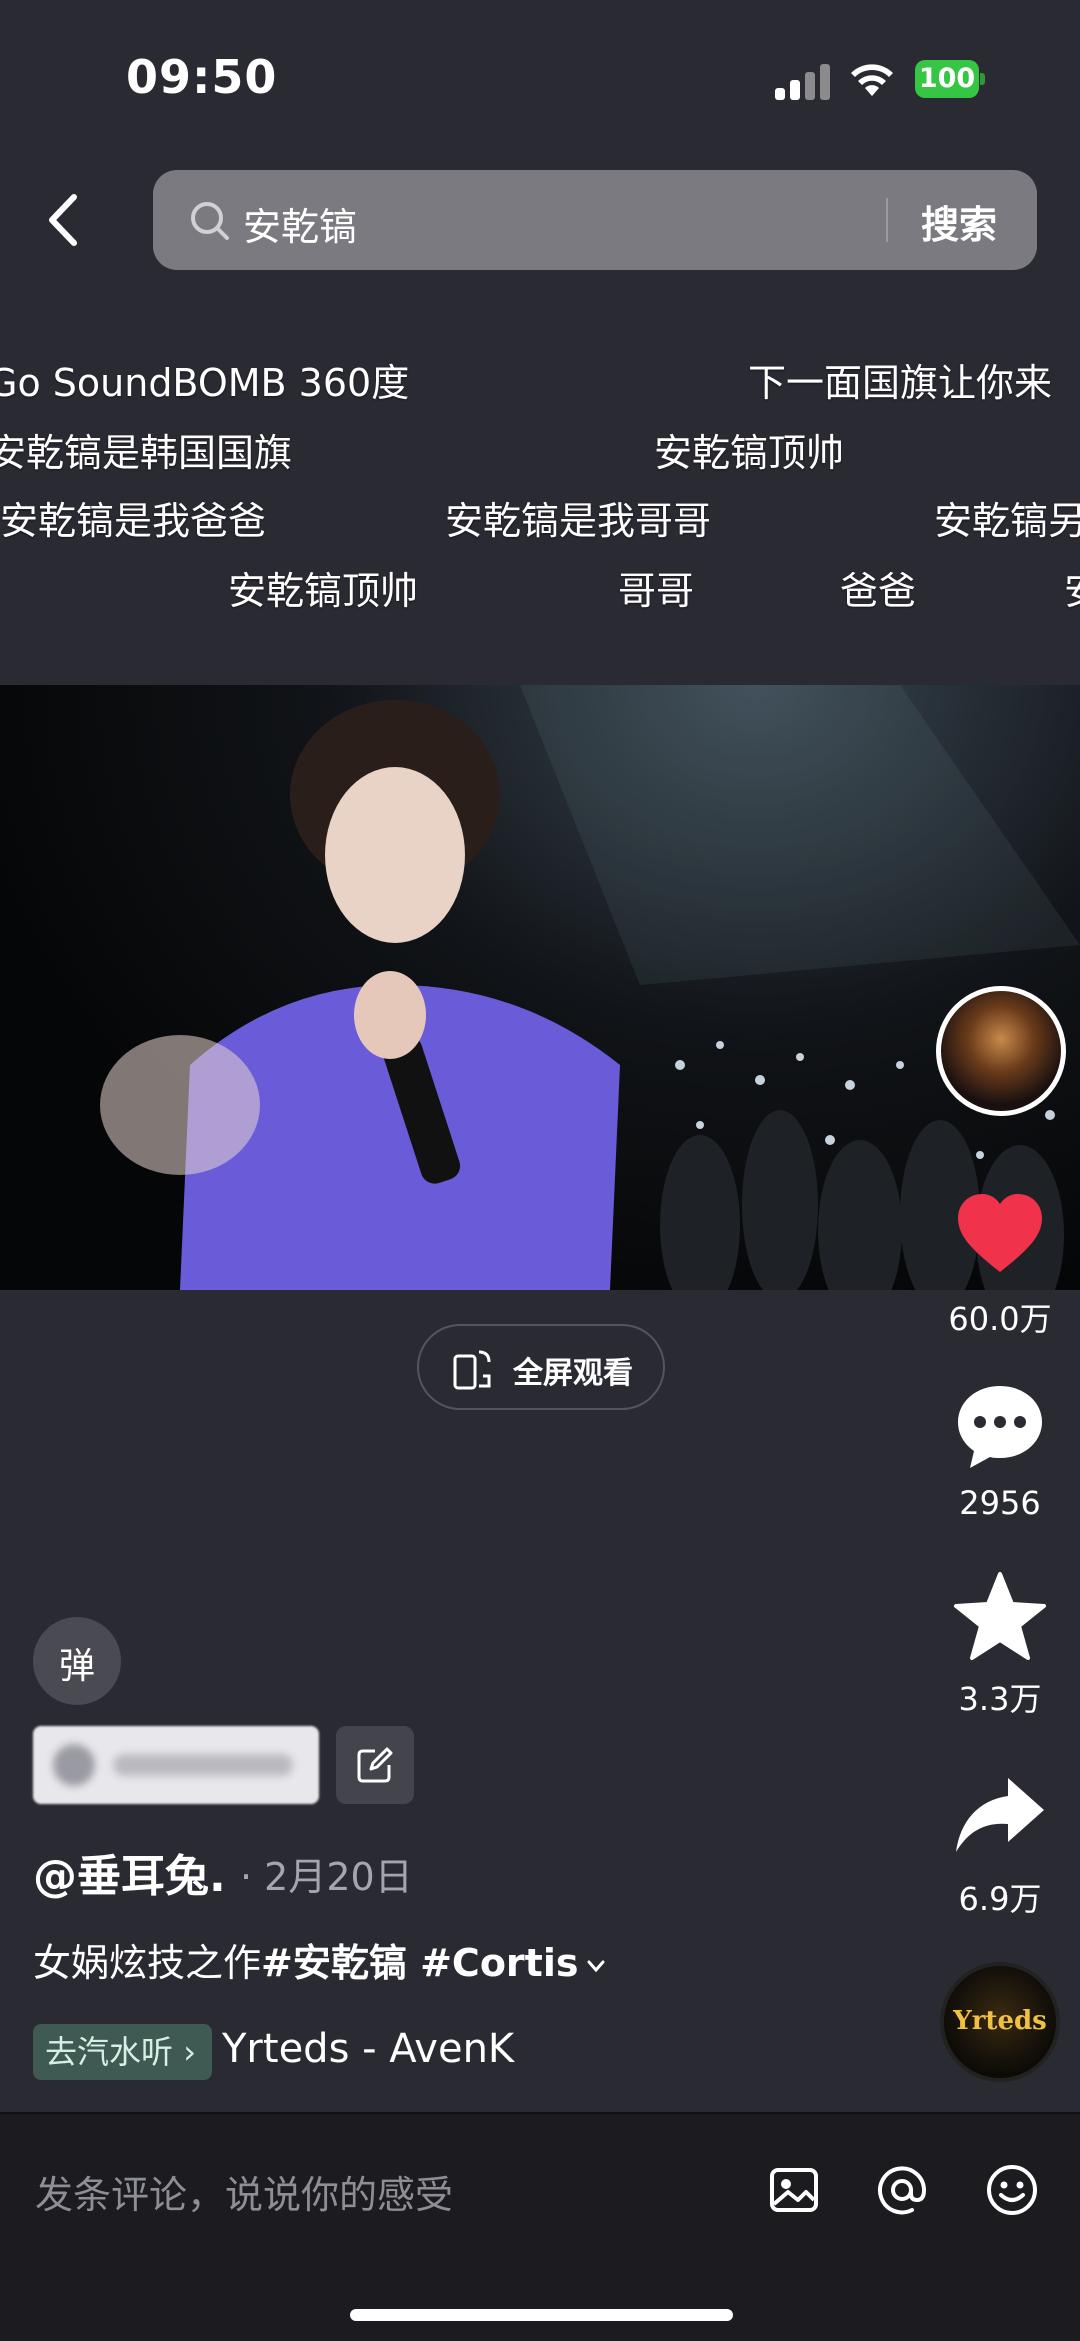 The image size is (1080, 2341). I want to click on edit-danmaku-button, so click(375, 1765).